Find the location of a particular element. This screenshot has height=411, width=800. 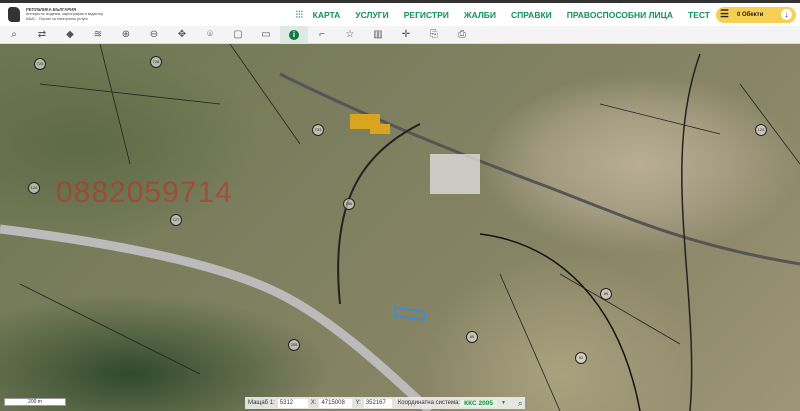

chevron-down-icon: ▼ is located at coordinates (503, 403).